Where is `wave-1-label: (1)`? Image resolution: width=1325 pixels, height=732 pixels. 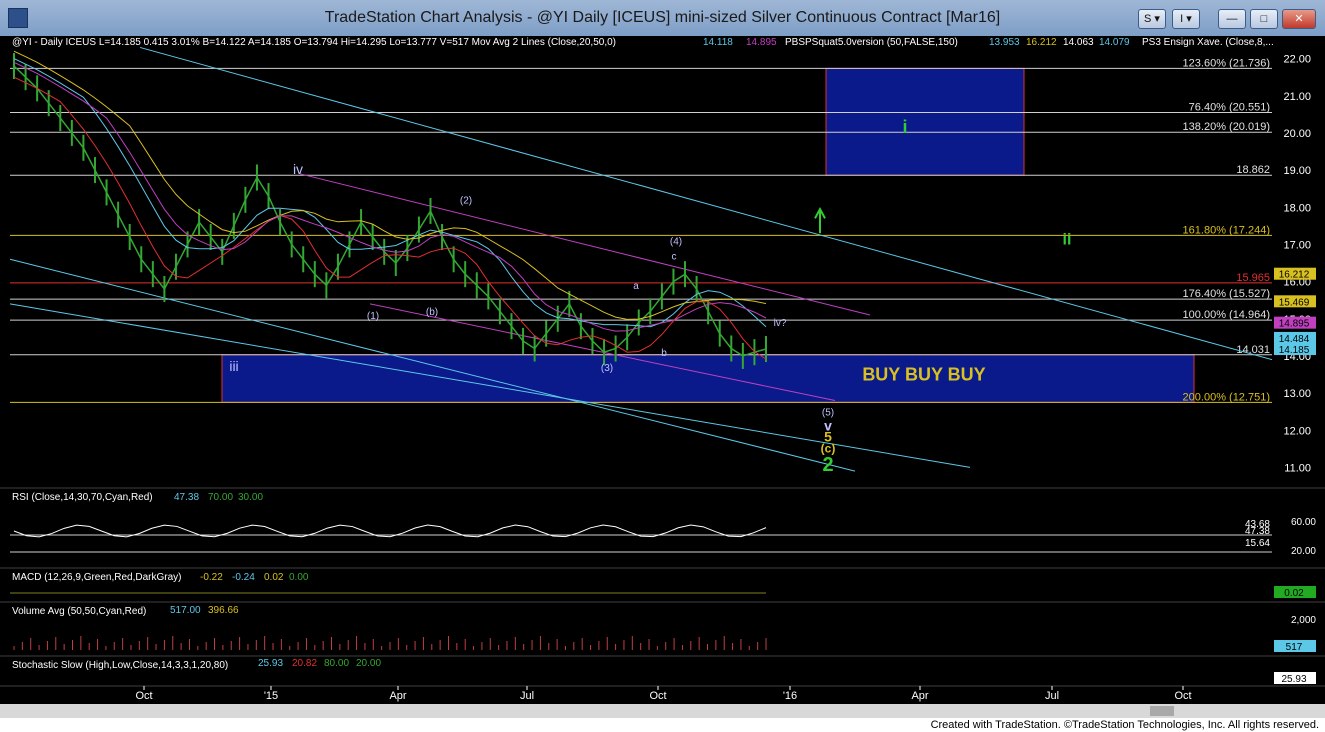 wave-1-label: (1) is located at coordinates (373, 316).